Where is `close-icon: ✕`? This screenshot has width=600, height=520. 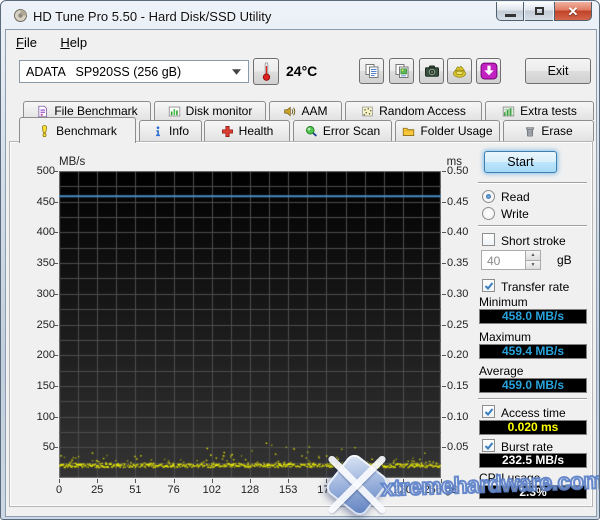
close-icon: ✕ is located at coordinates (573, 11).